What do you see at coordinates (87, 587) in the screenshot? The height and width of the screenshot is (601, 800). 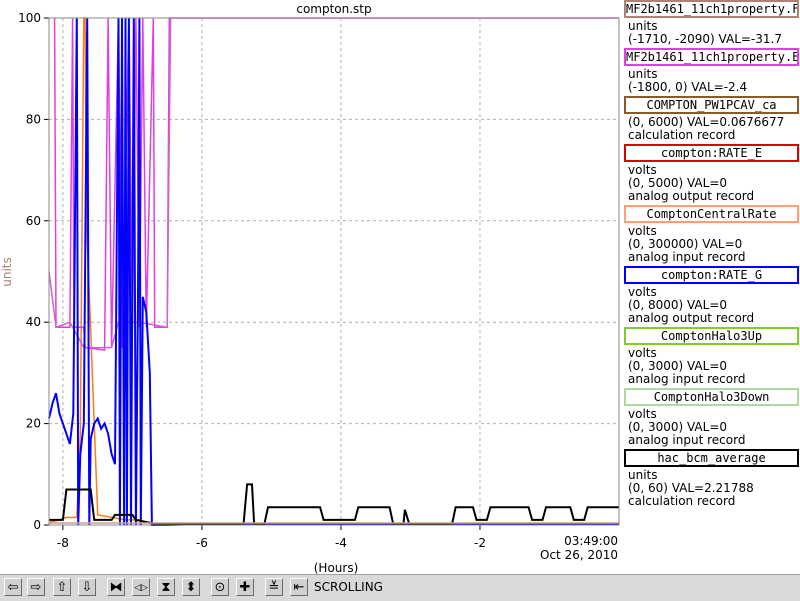 I see `scroll-down-button: ⇩` at bounding box center [87, 587].